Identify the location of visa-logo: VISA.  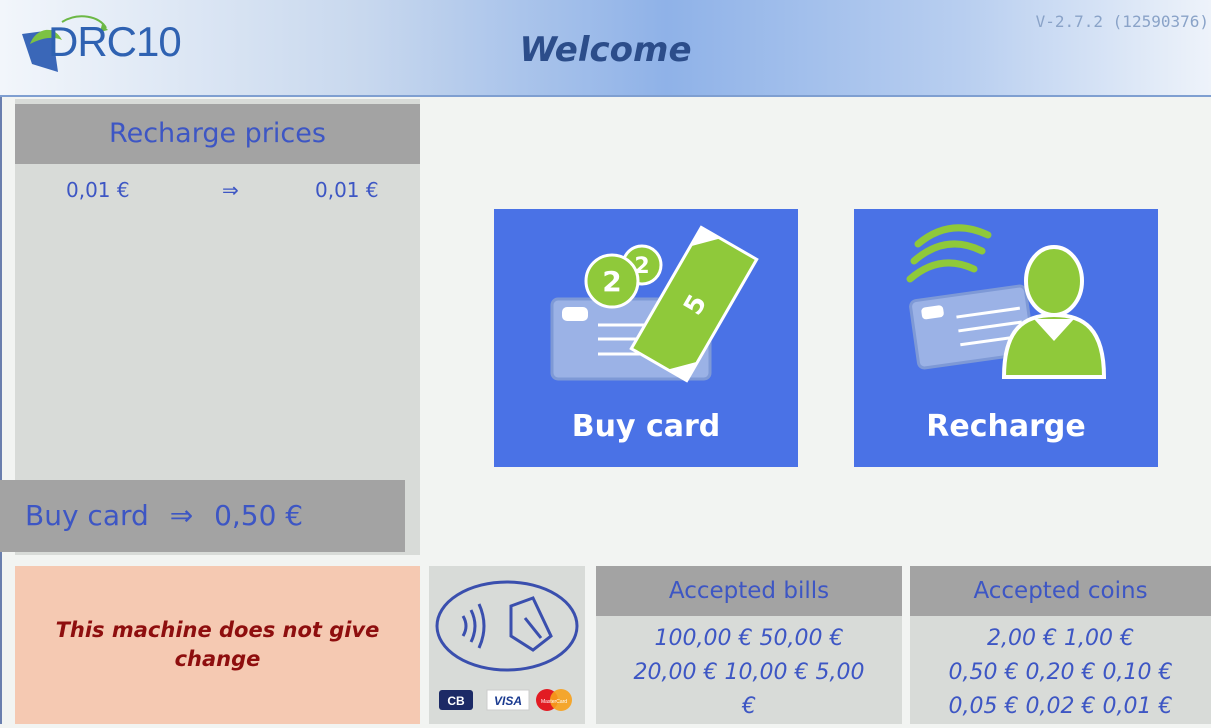
(508, 701).